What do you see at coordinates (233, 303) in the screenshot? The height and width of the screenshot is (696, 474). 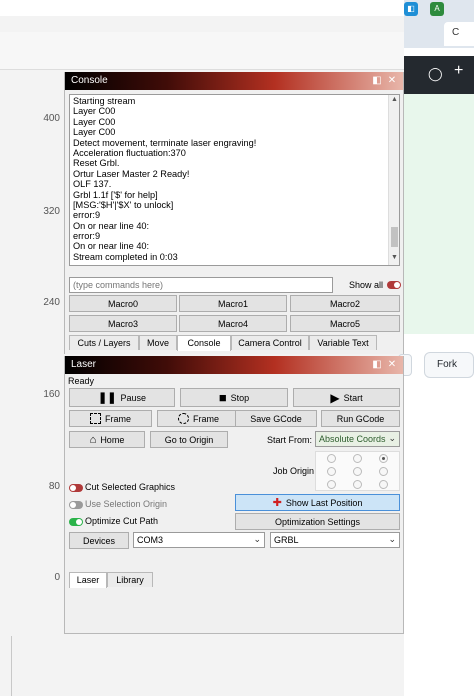 I see `macro1-button: Macro1` at bounding box center [233, 303].